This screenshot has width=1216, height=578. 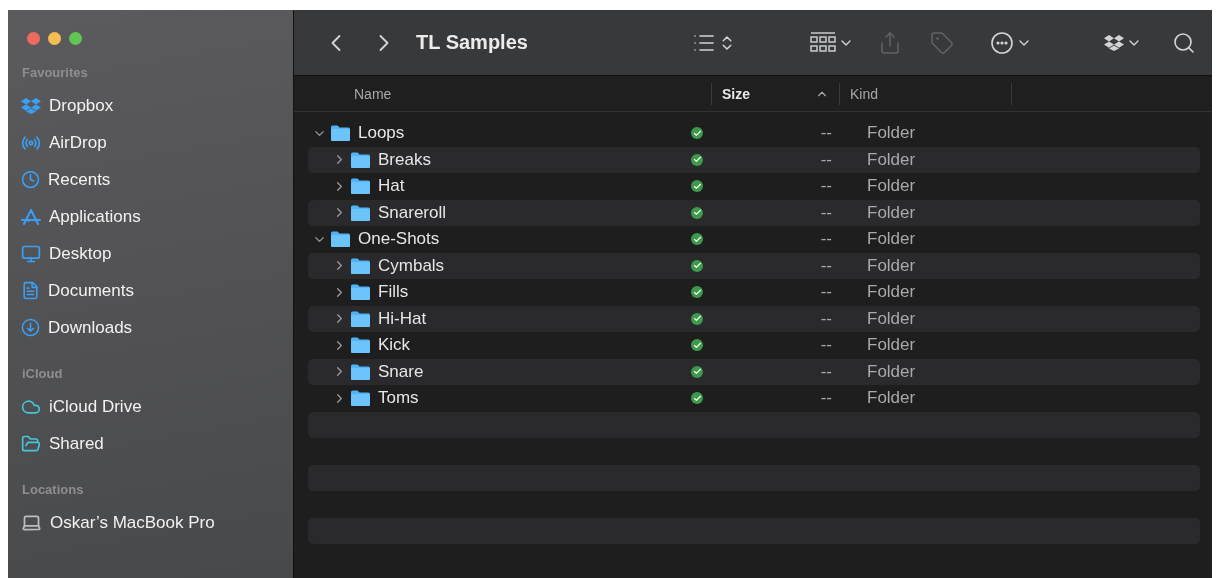 I want to click on file-name: Snare, so click(x=401, y=371).